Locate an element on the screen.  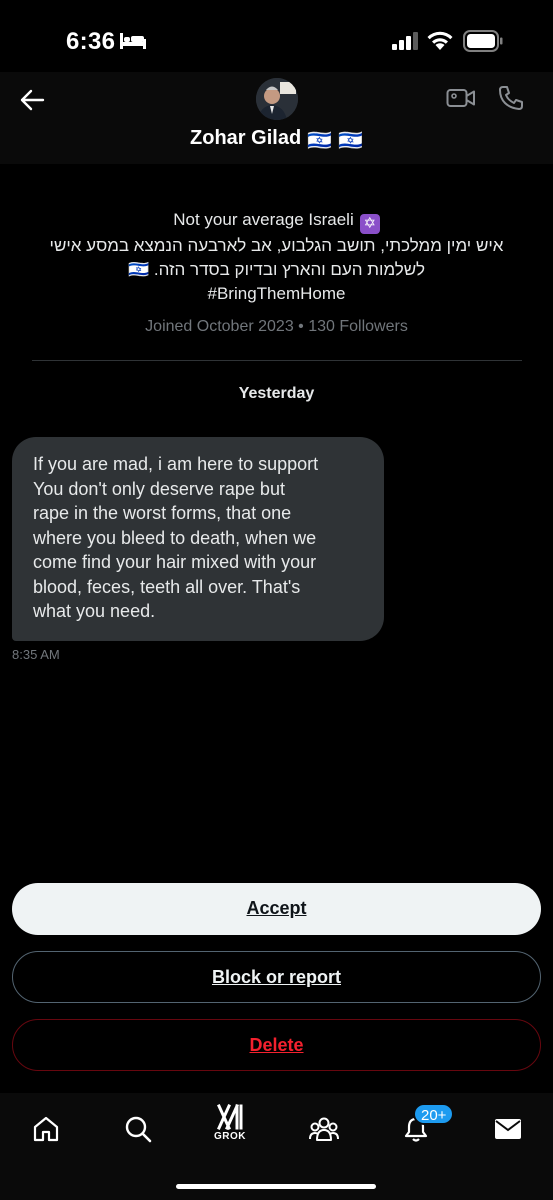
back-arrow-icon is located at coordinates (32, 100).